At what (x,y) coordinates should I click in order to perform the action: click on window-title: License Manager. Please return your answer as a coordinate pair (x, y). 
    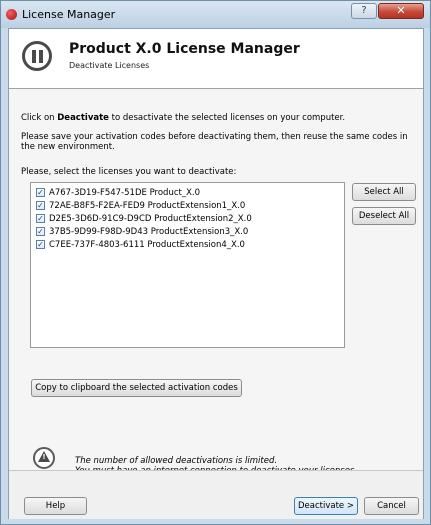
    Looking at the image, I should click on (69, 14).